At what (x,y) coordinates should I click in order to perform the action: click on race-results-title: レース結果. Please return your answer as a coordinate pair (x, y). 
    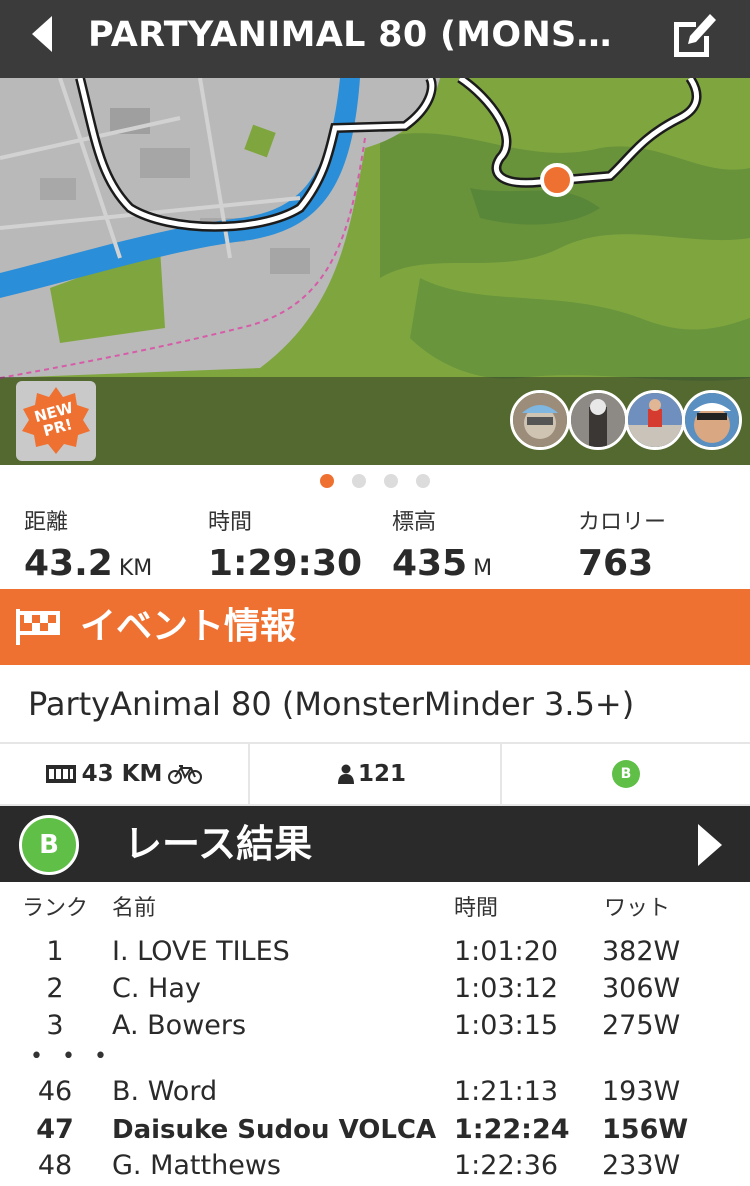
    Looking at the image, I should click on (218, 844).